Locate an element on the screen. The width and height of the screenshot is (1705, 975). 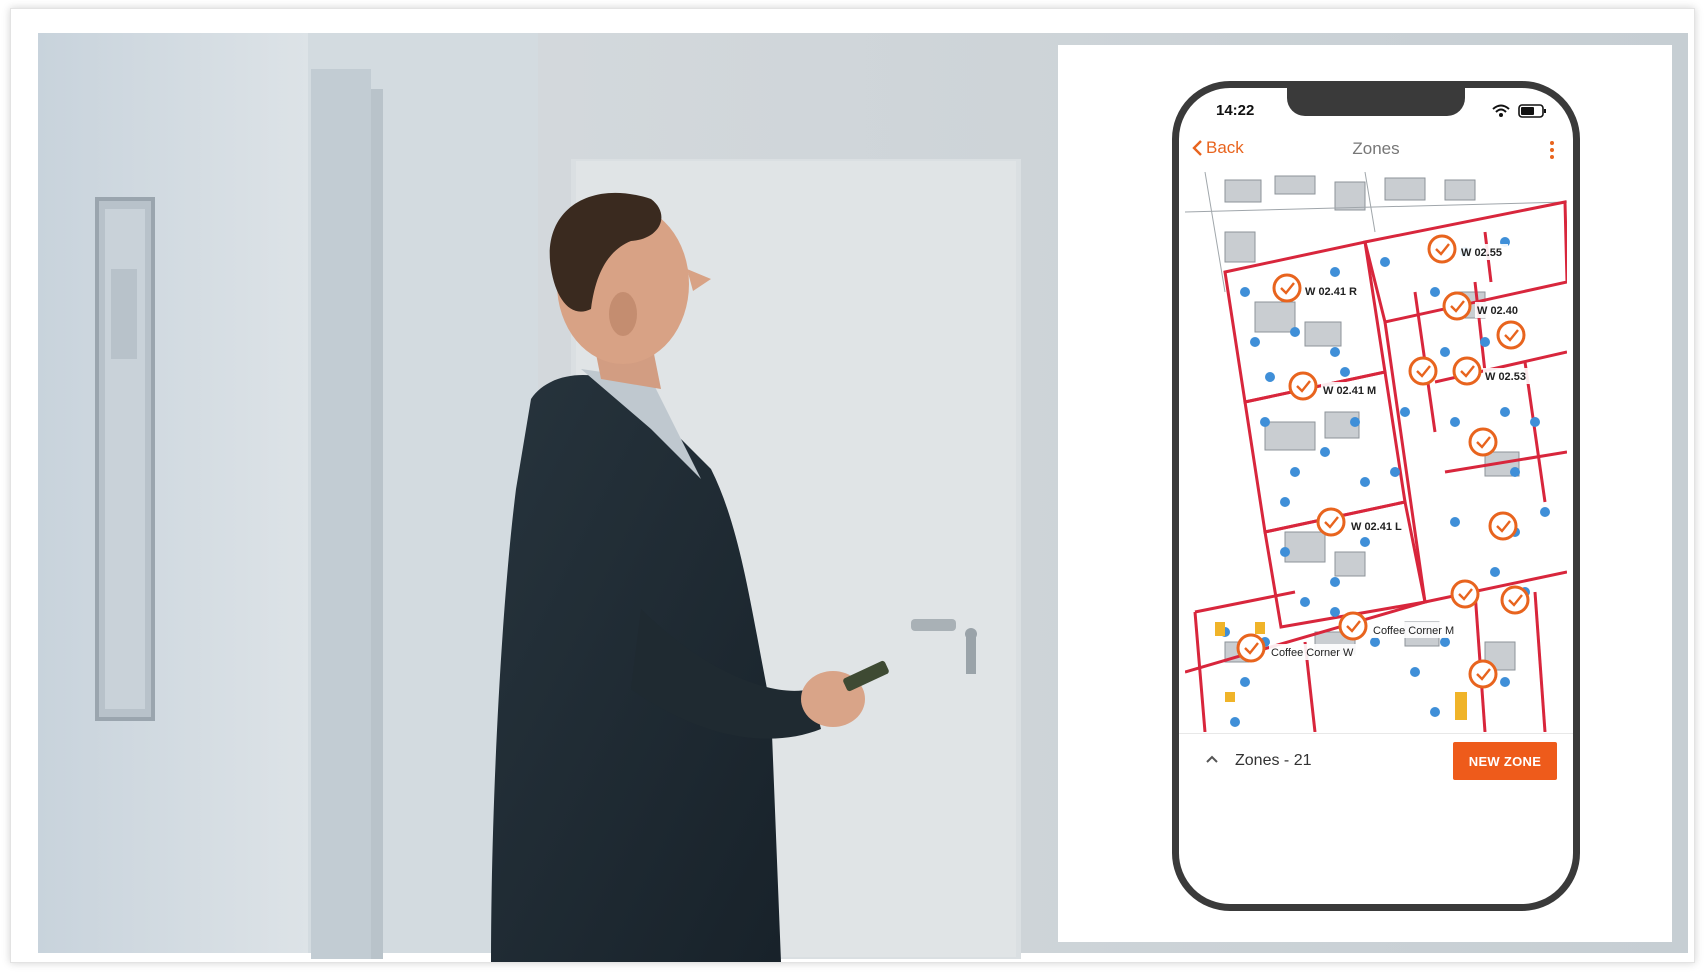
zone-label: W 02.41 M is located at coordinates (1349, 391).